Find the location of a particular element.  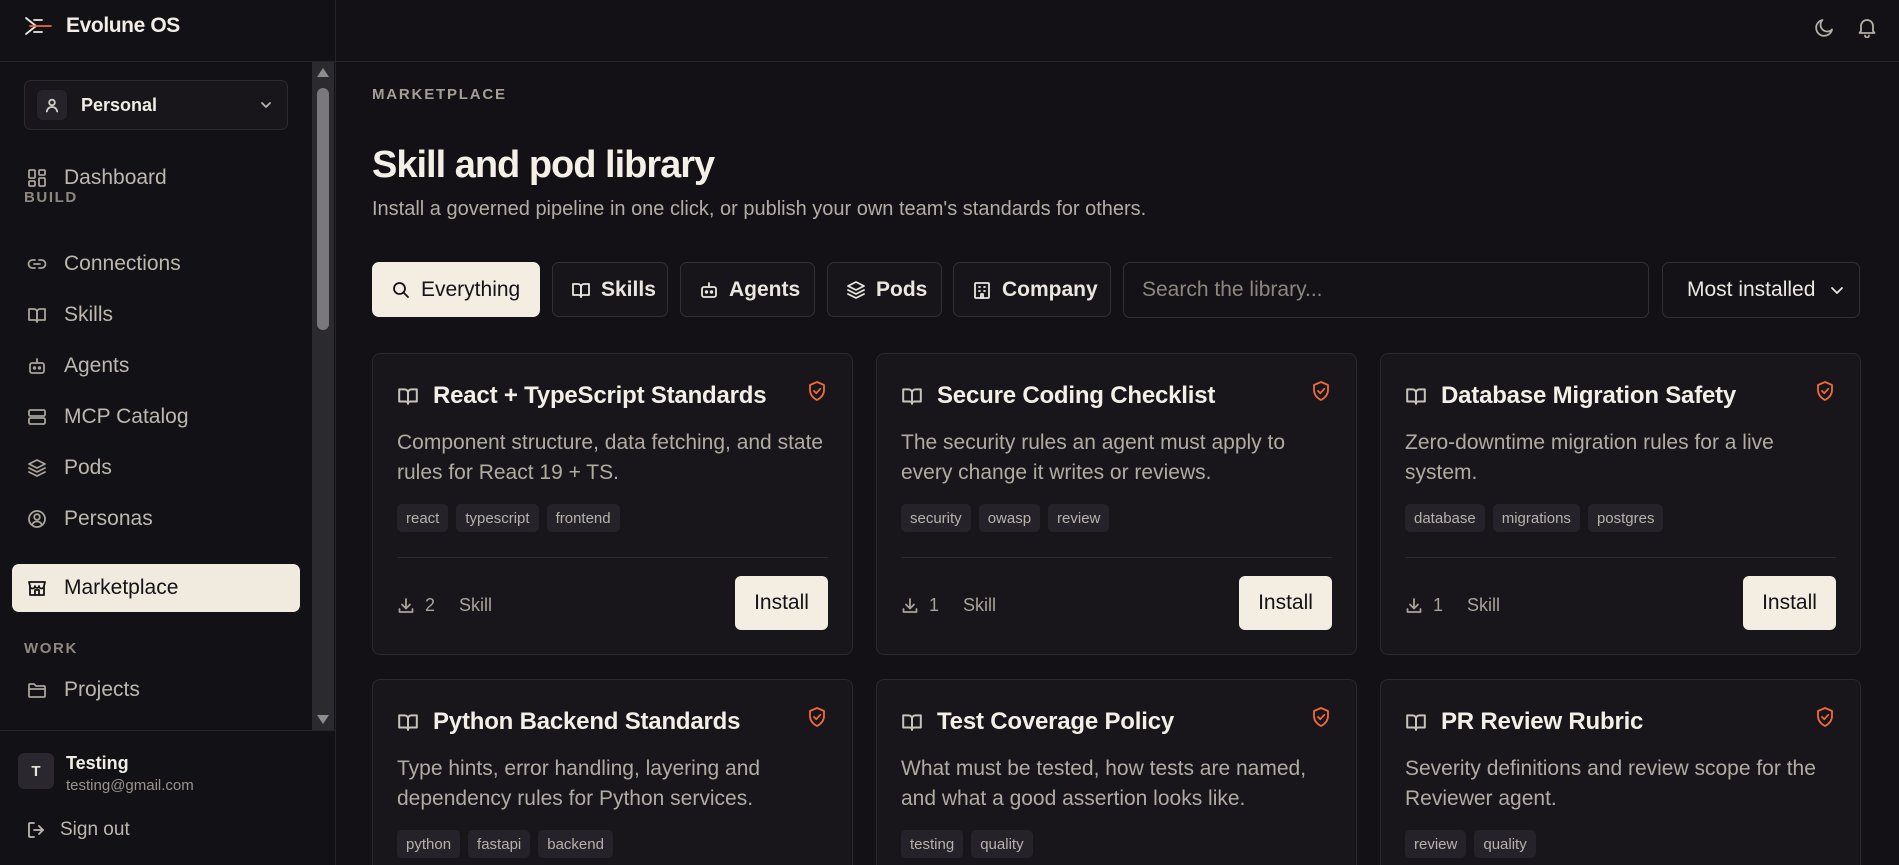

server-icon is located at coordinates (37, 417).